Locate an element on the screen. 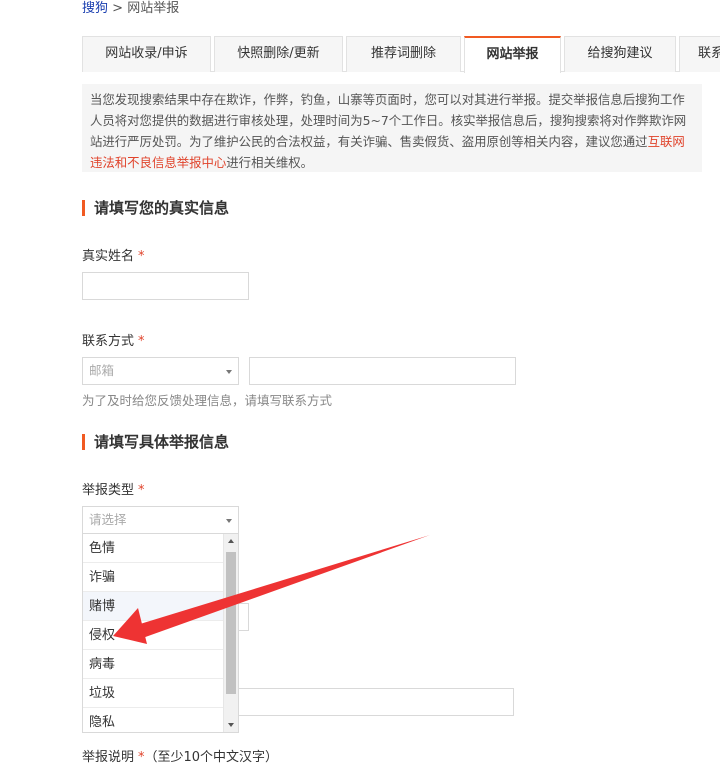  name-label-text: 真实姓名 is located at coordinates (108, 256).